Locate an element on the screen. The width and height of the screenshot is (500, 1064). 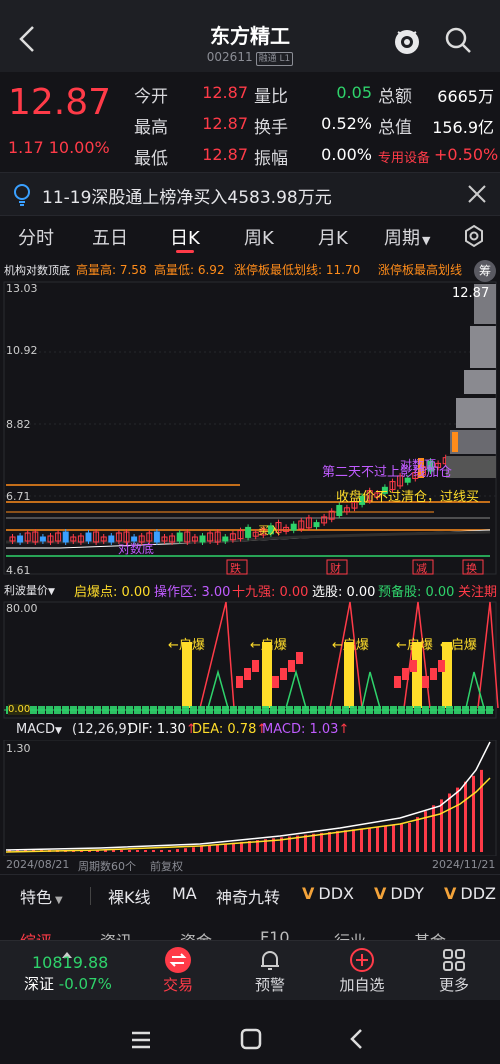
tab-period-dropdown: 周期 ▼ is located at coordinates (407, 237).